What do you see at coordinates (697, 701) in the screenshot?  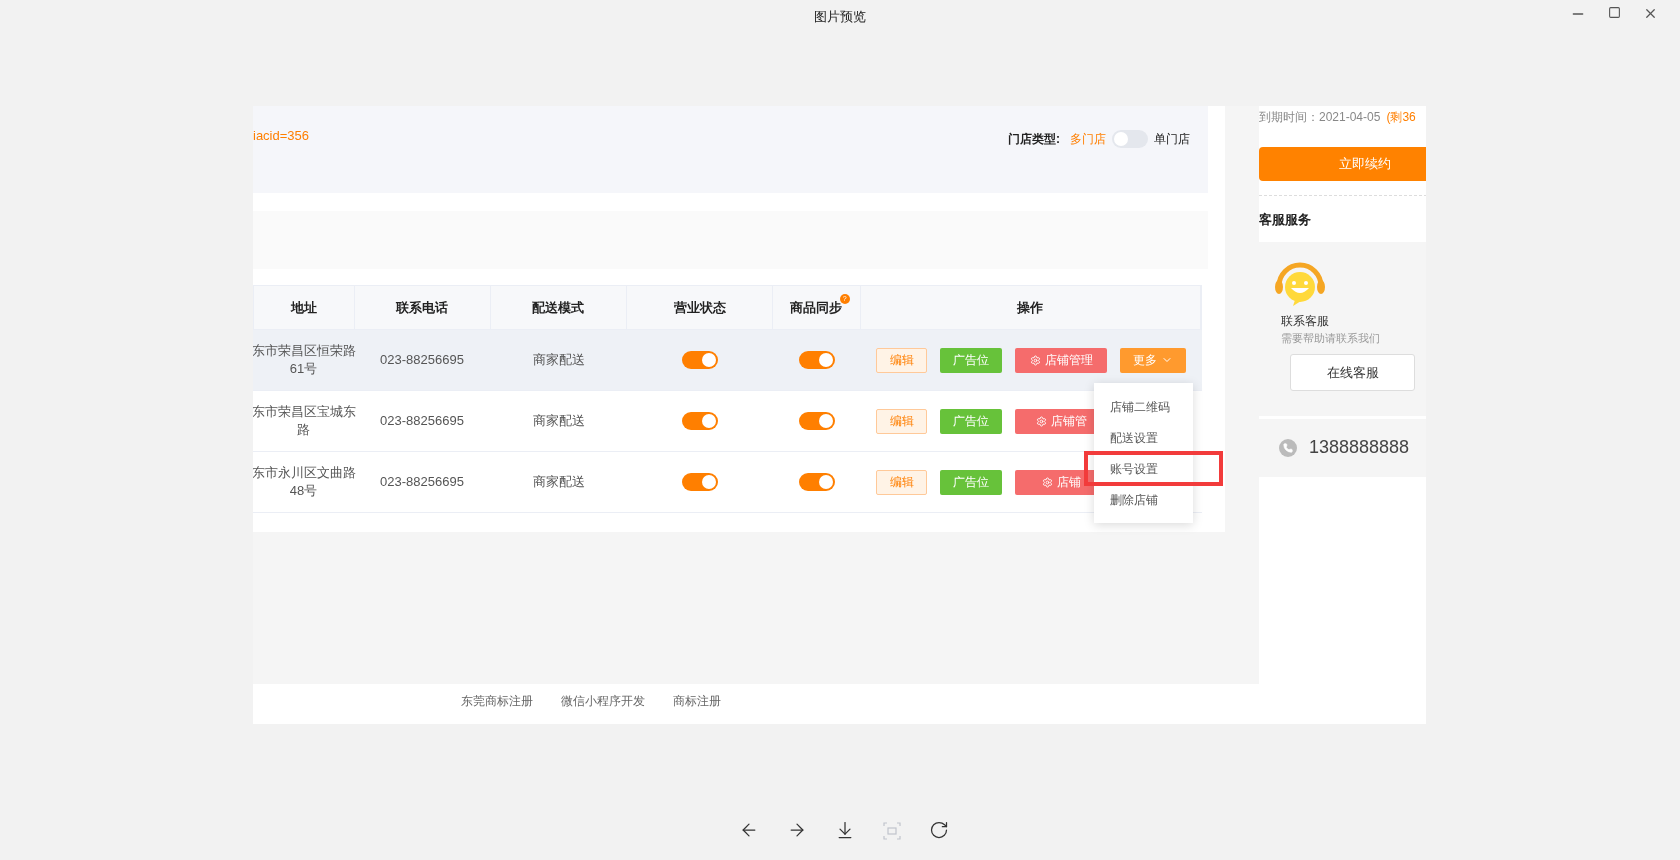 I see `footer-link: 商标注册` at bounding box center [697, 701].